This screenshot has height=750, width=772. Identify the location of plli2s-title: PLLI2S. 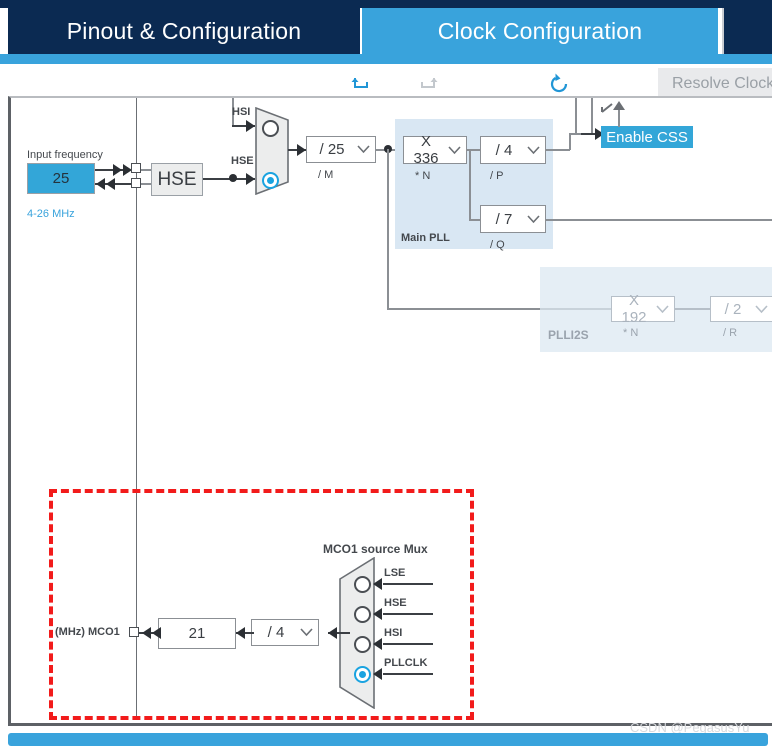
(568, 335).